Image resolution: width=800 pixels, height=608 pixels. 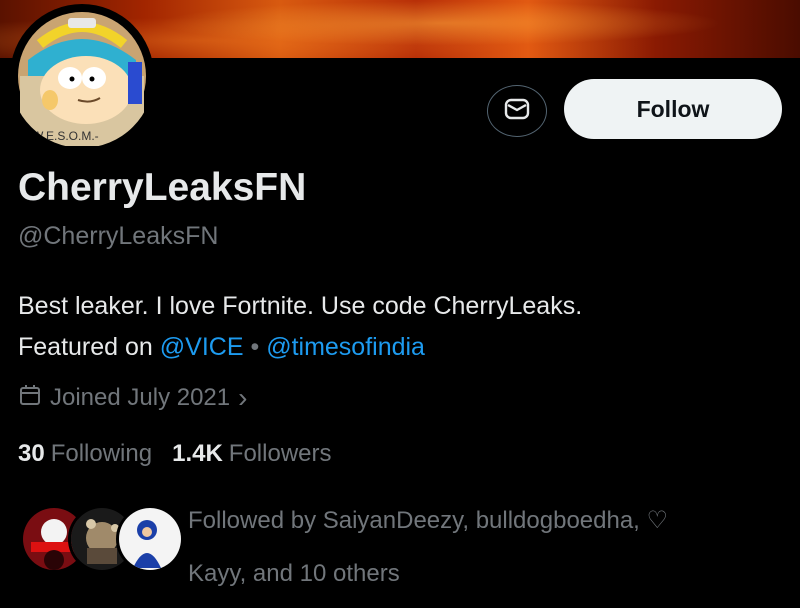 What do you see at coordinates (65, 136) in the screenshot?
I see `avatar-text: W.E.S.O.M.-` at bounding box center [65, 136].